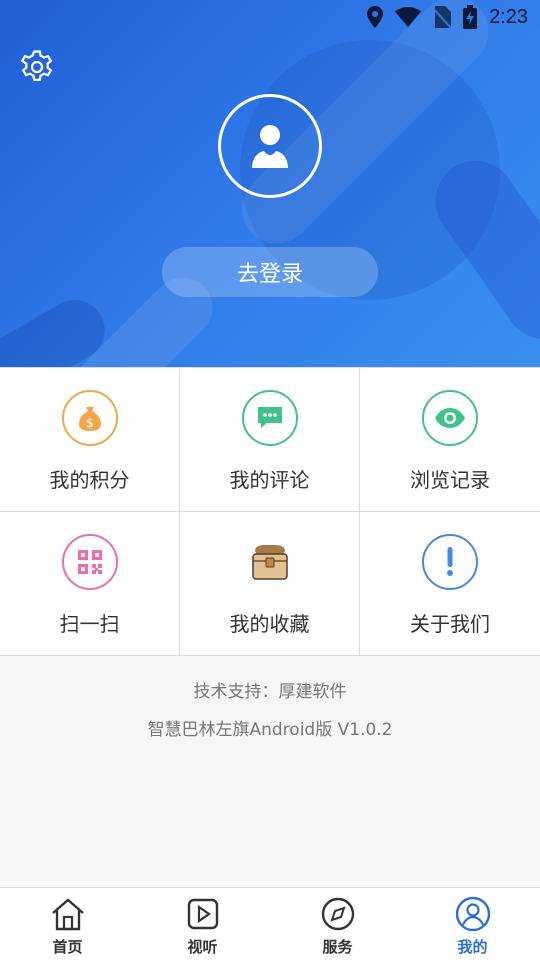 The height and width of the screenshot is (960, 540). What do you see at coordinates (89, 624) in the screenshot?
I see `grid-item-label: 扫一扫` at bounding box center [89, 624].